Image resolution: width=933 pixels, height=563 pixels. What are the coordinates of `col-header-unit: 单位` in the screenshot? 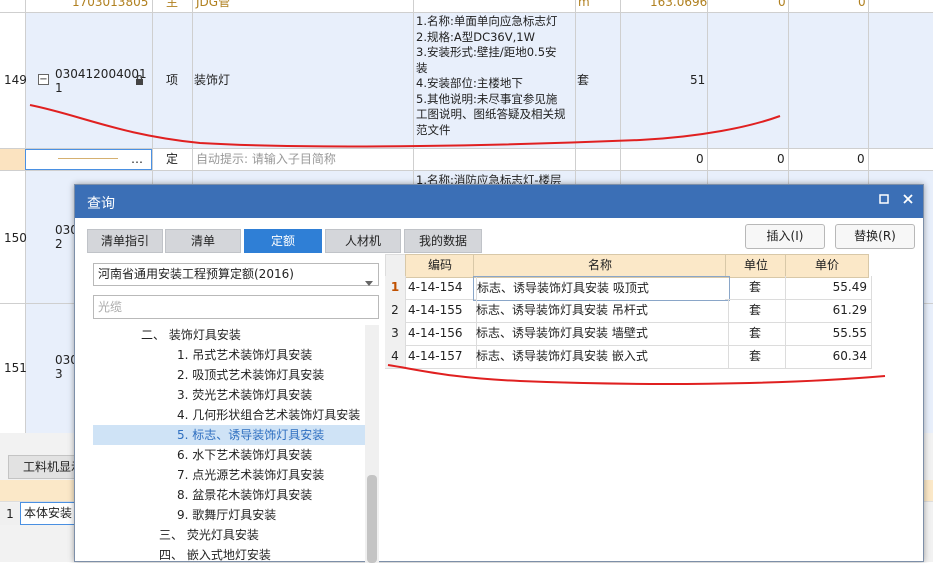 It's located at (756, 266).